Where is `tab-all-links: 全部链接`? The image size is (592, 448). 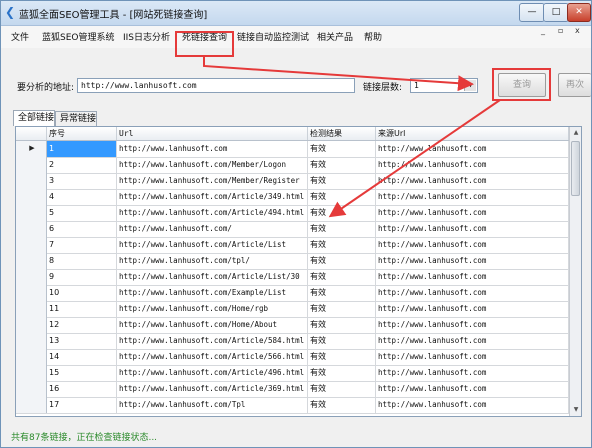
tab-all-links: 全部链接 is located at coordinates (34, 118).